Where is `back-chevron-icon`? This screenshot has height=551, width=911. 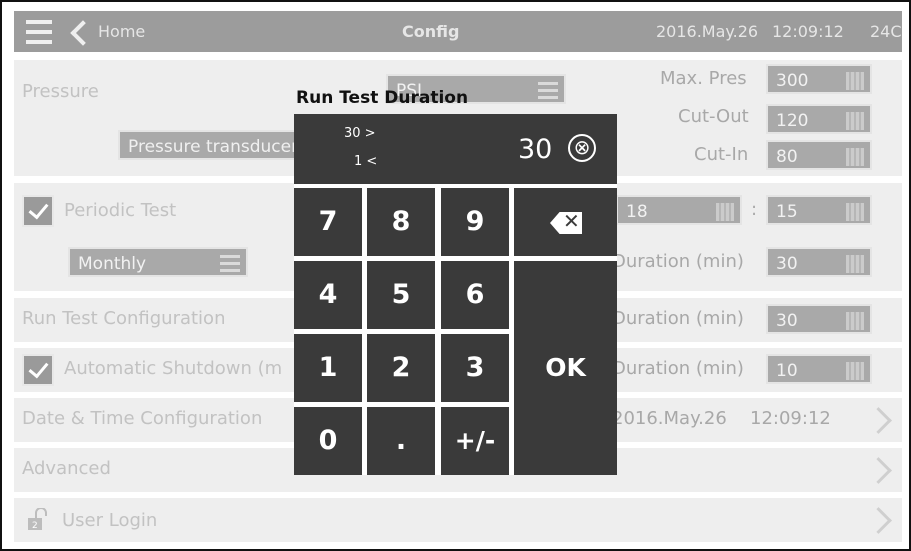 back-chevron-icon is located at coordinates (83, 33).